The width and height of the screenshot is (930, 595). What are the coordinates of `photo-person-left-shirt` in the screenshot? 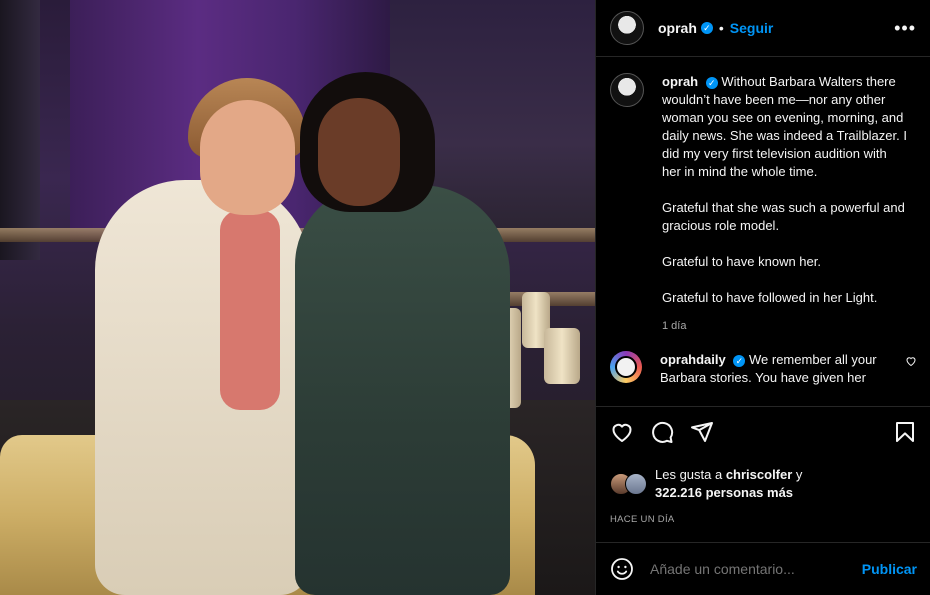 It's located at (250, 310).